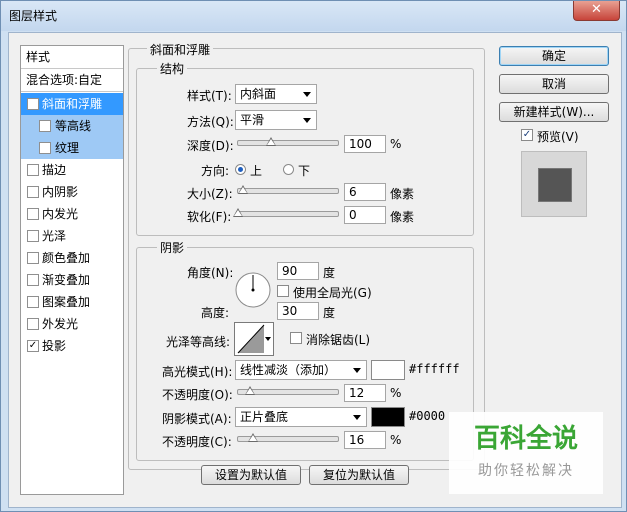 This screenshot has height=512, width=627. I want to click on angle-unit: 度, so click(329, 273).